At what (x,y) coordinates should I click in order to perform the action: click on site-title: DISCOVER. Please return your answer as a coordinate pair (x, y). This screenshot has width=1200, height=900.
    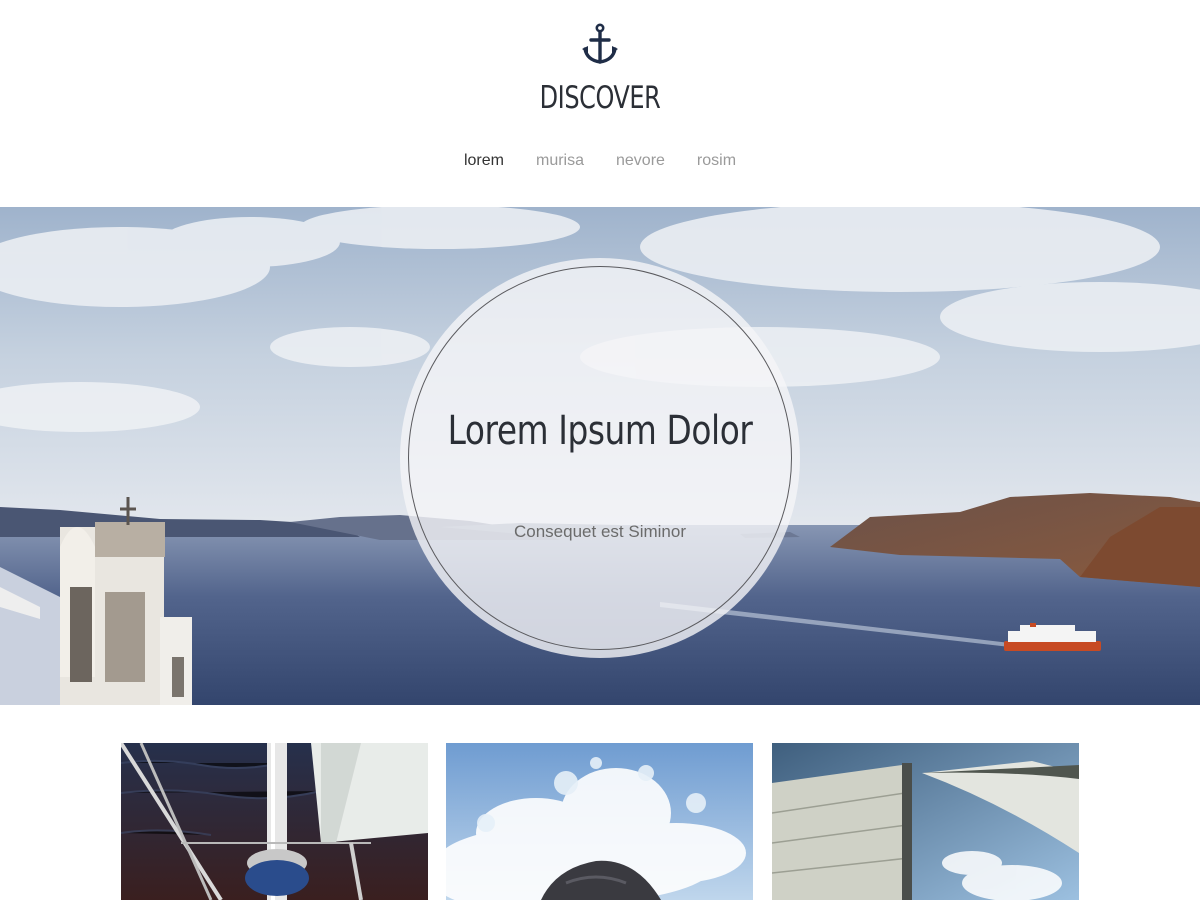
    Looking at the image, I should click on (600, 98).